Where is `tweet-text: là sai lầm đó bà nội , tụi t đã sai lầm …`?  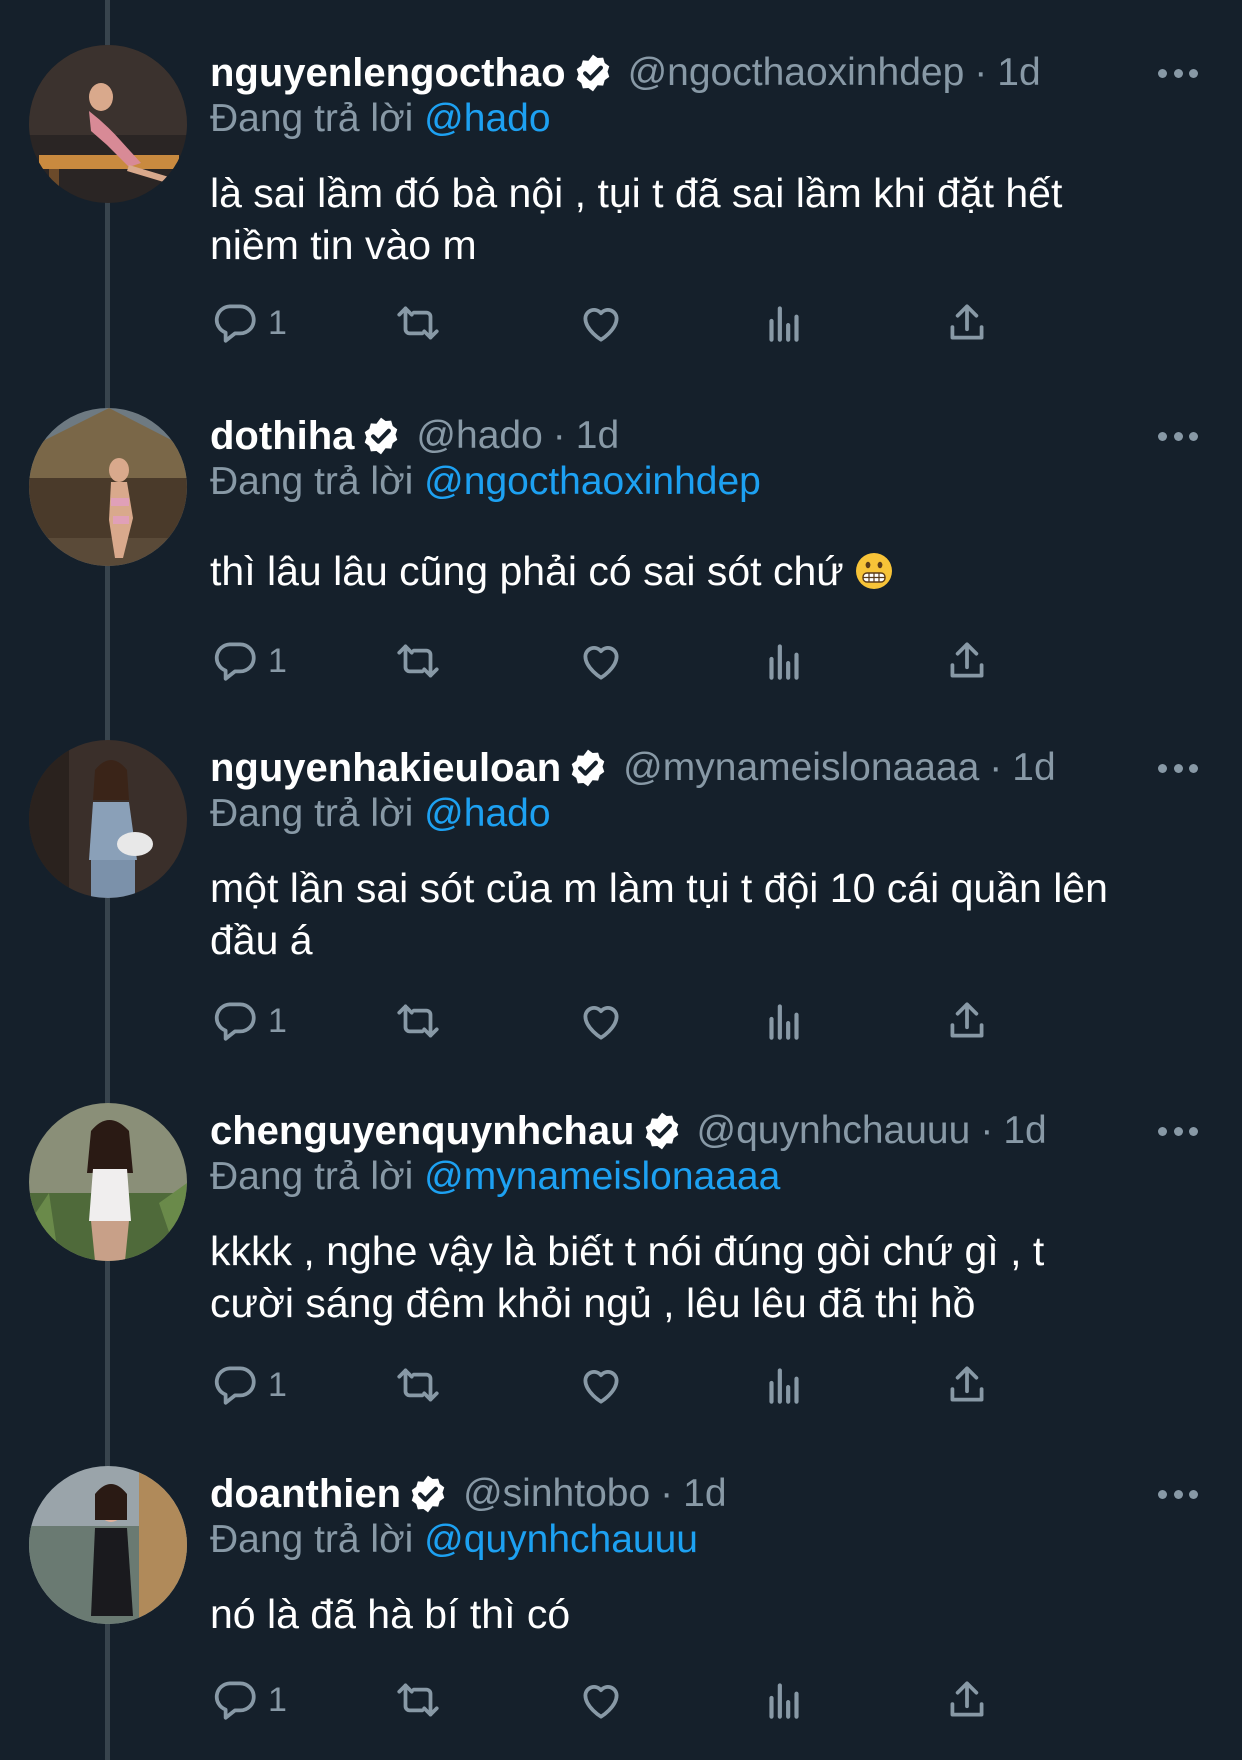
tweet-text: là sai lầm đó bà nội , tụi t đã sai lầm … is located at coordinates (710, 219).